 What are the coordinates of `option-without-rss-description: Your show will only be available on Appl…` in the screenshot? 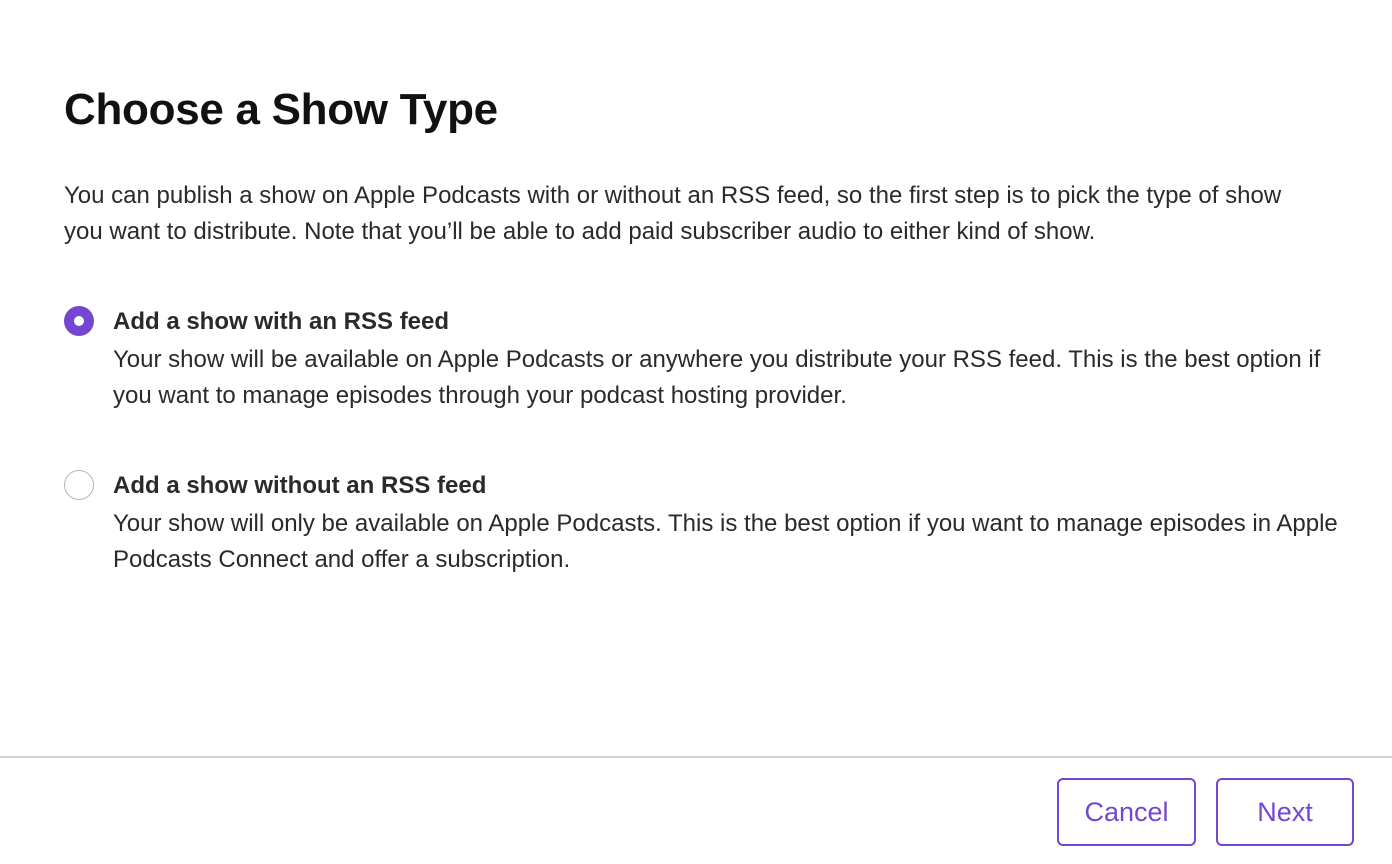 It's located at (725, 541).